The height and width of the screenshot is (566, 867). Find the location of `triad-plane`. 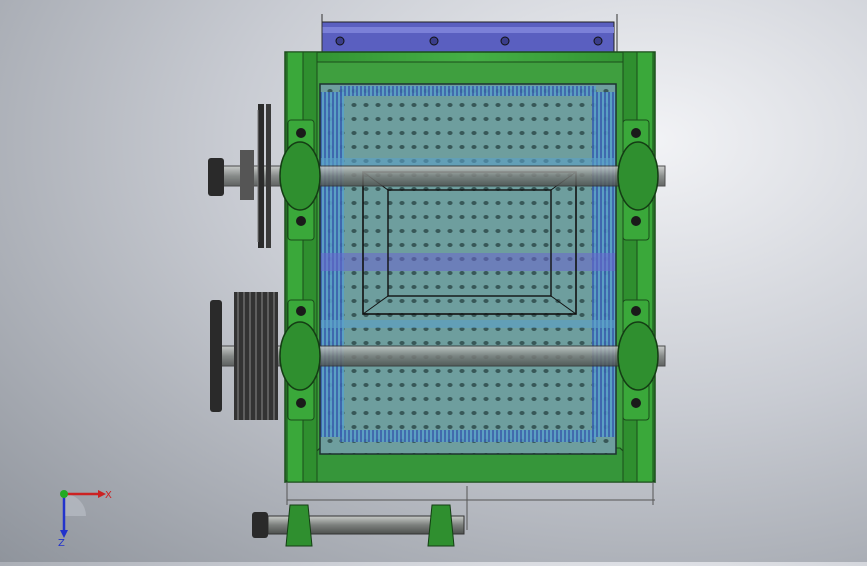

triad-plane is located at coordinates (75, 505).